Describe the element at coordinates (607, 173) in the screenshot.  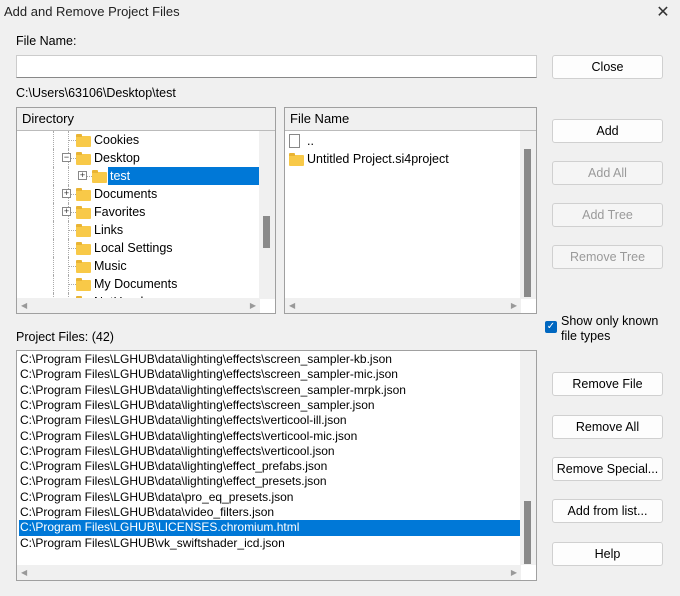
I see `add-all-button: Add All` at that location.